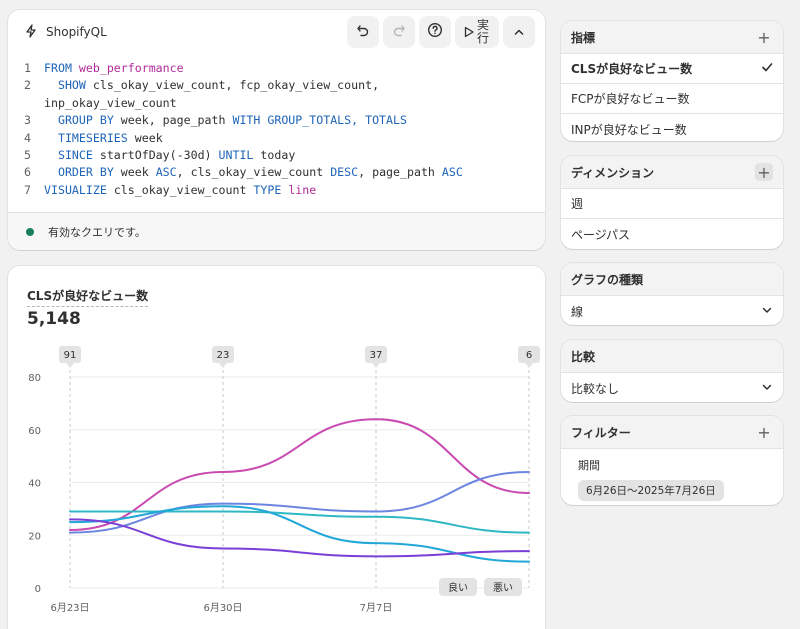 The width and height of the screenshot is (800, 629). I want to click on series-line, so click(299, 502).